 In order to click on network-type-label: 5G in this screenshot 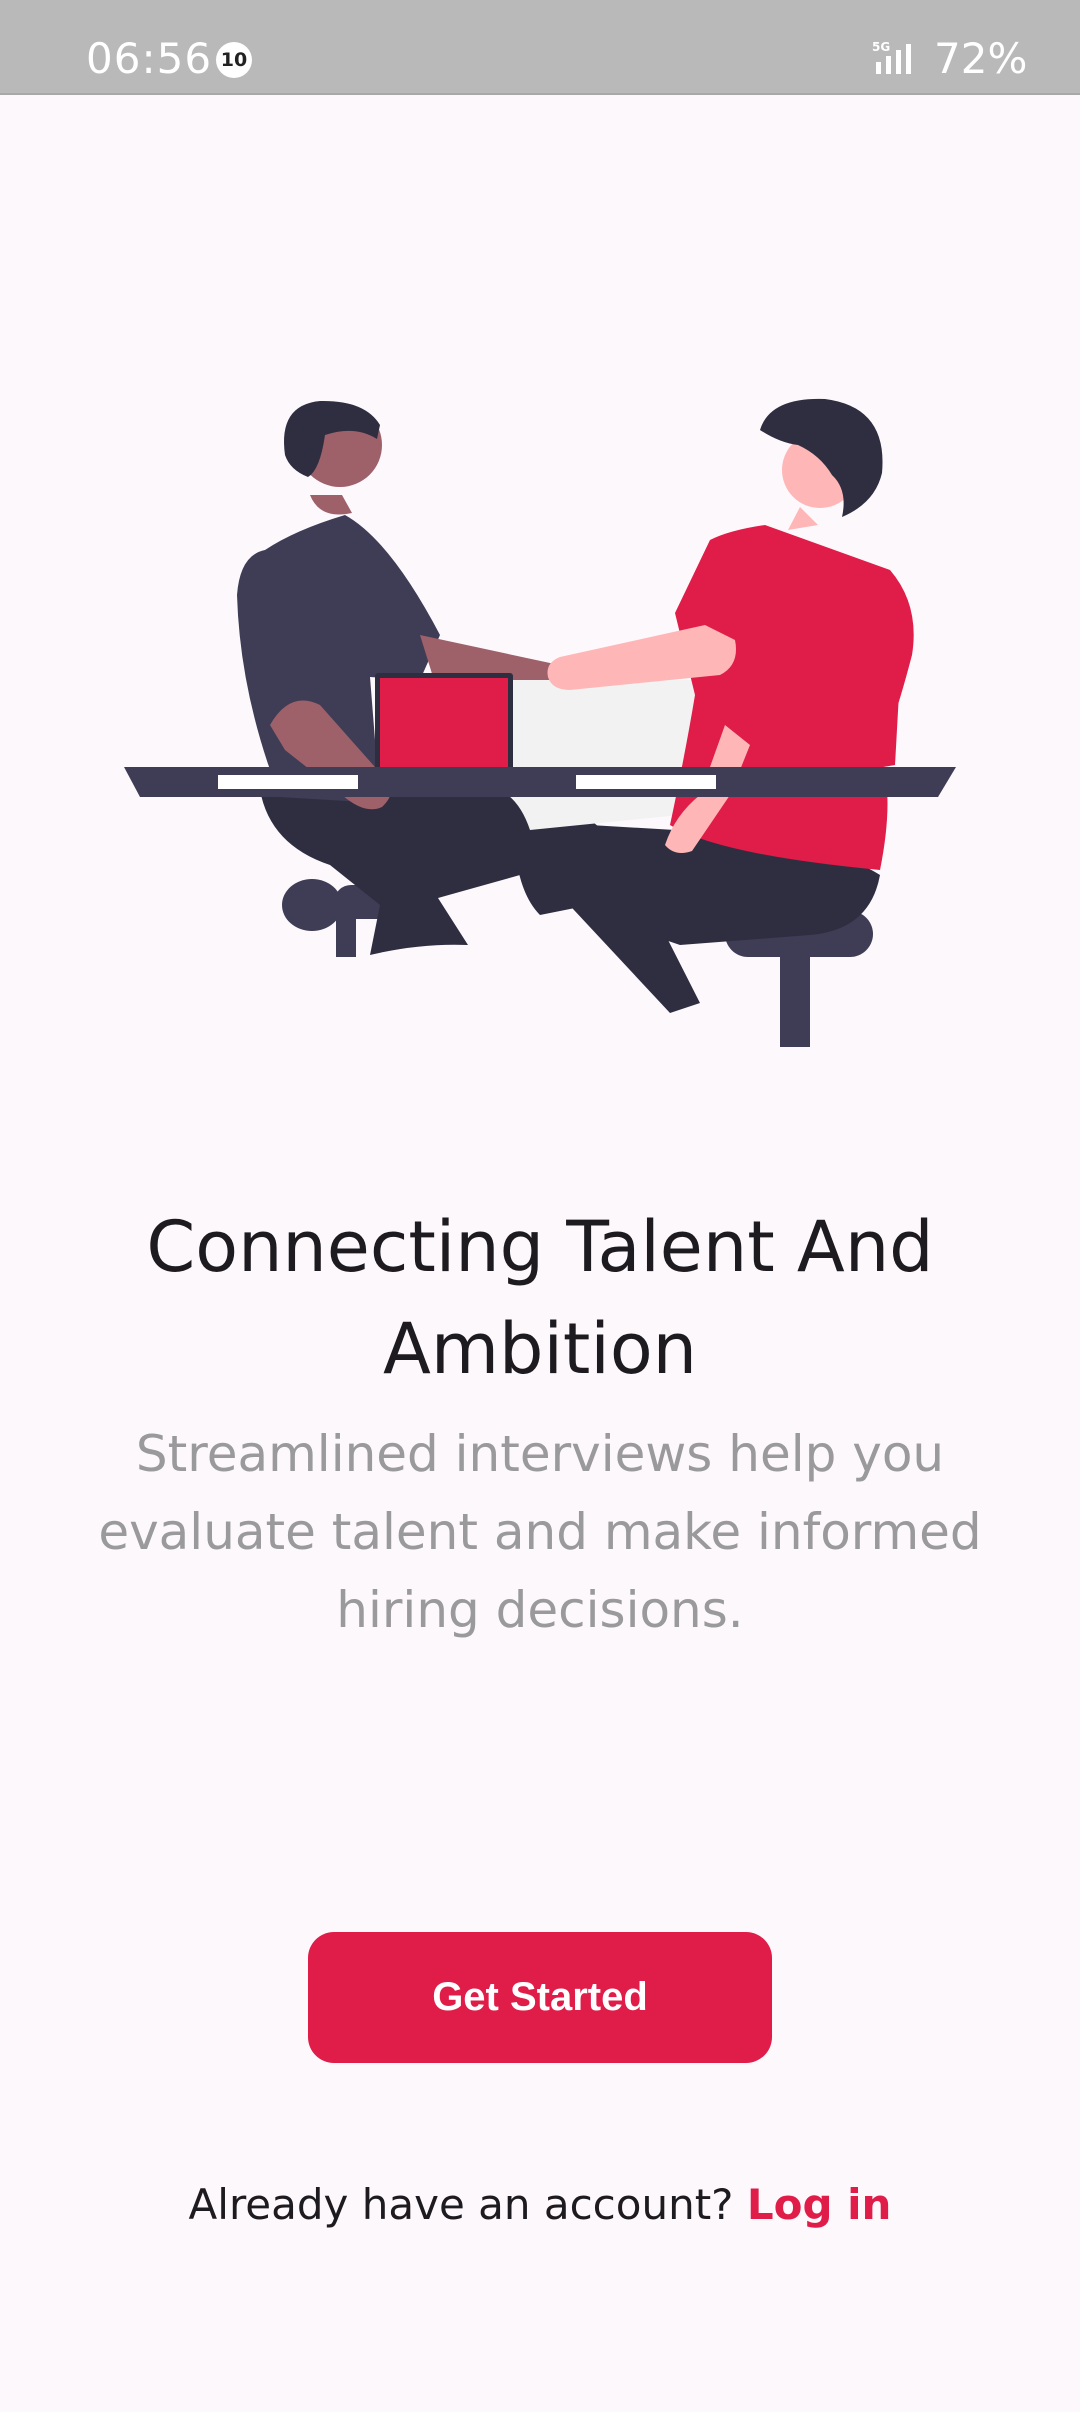, I will do `click(881, 47)`.